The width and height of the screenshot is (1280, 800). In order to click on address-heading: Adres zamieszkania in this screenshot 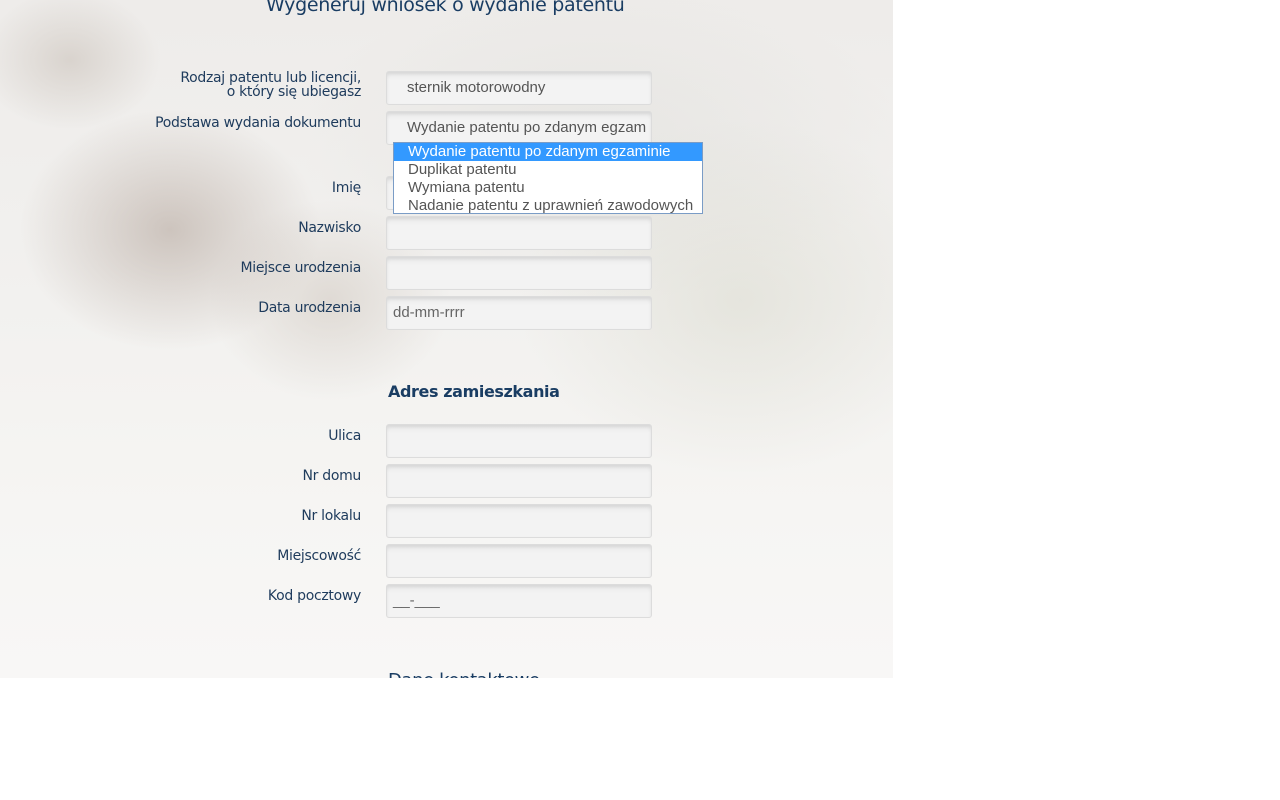, I will do `click(474, 391)`.